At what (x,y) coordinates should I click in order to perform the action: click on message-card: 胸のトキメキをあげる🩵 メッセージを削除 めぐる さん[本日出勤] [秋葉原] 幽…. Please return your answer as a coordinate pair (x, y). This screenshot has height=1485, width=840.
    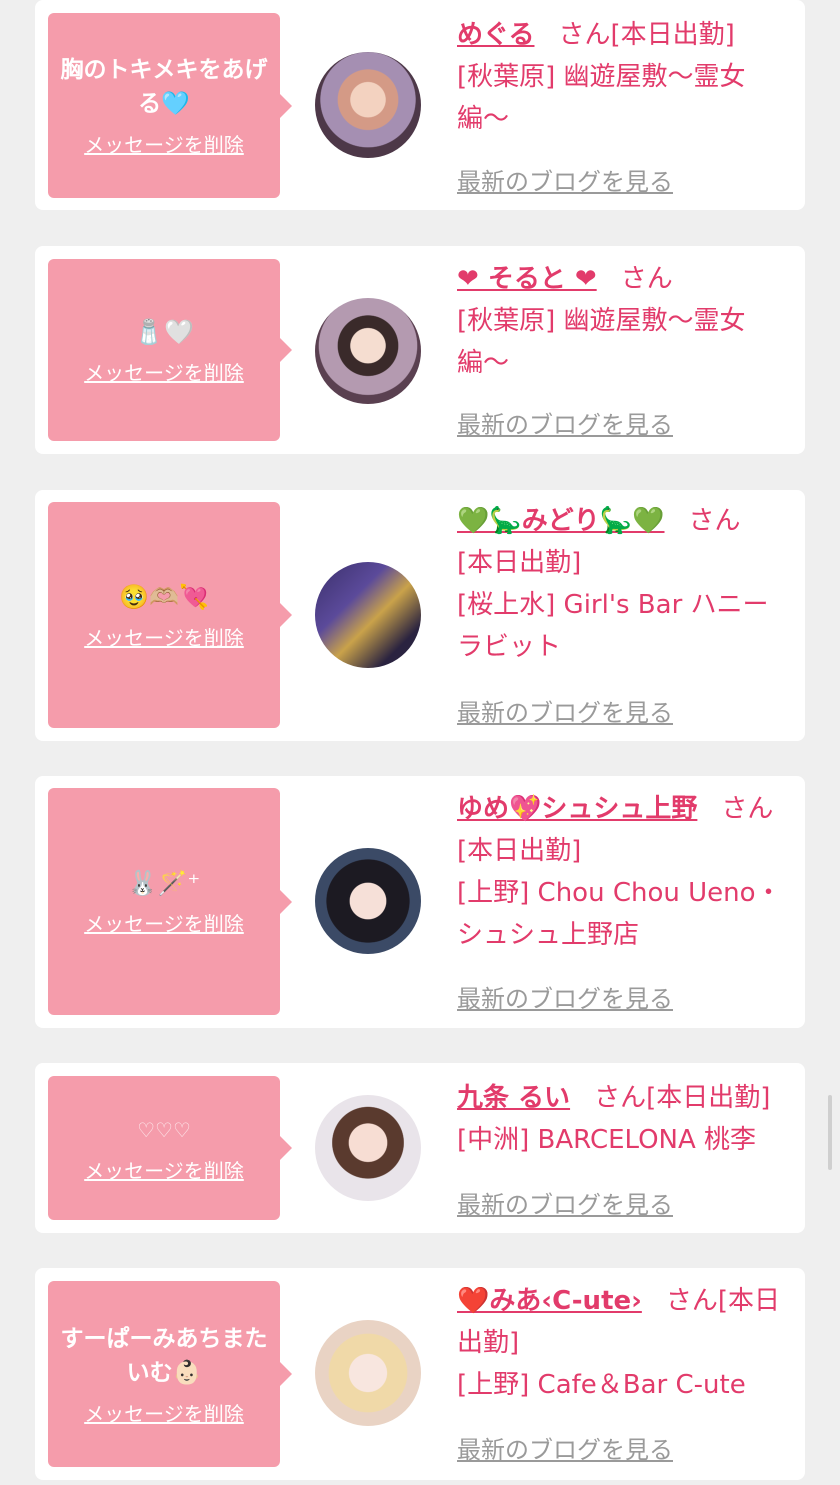
    Looking at the image, I should click on (420, 105).